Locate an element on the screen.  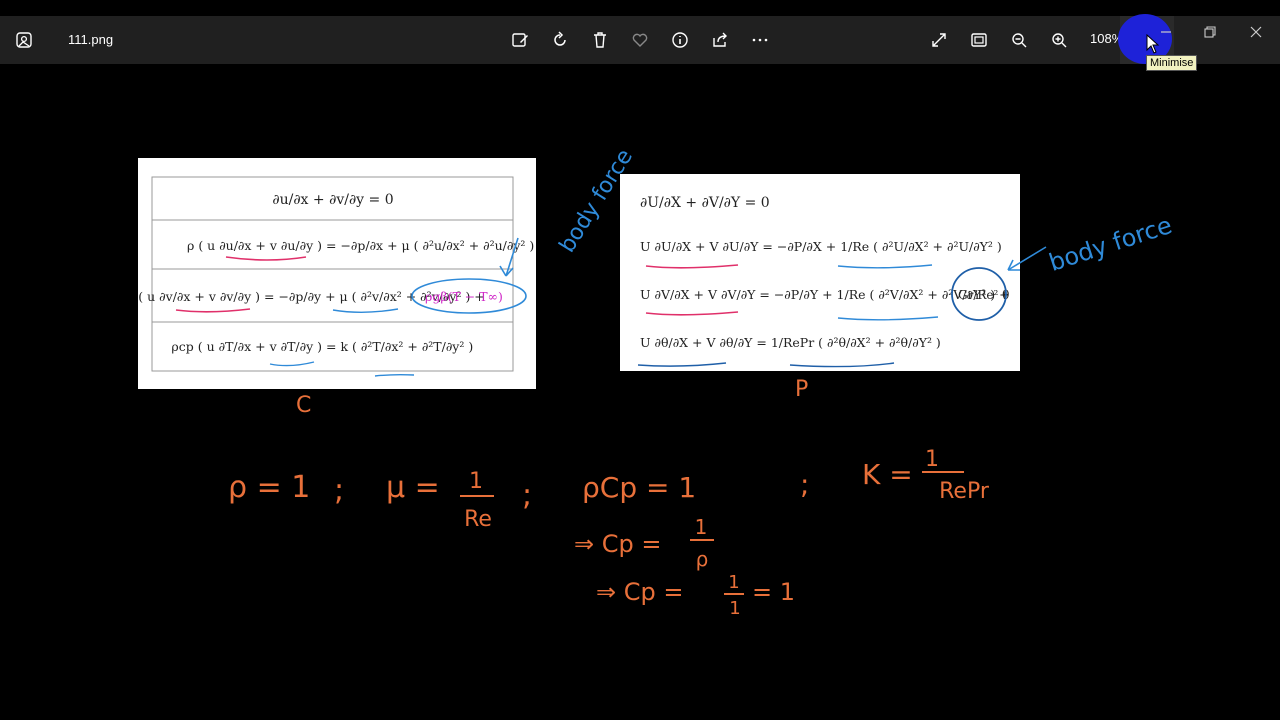
nd-buoyancy-term: Gr/Re² θ is located at coordinates (983, 295).